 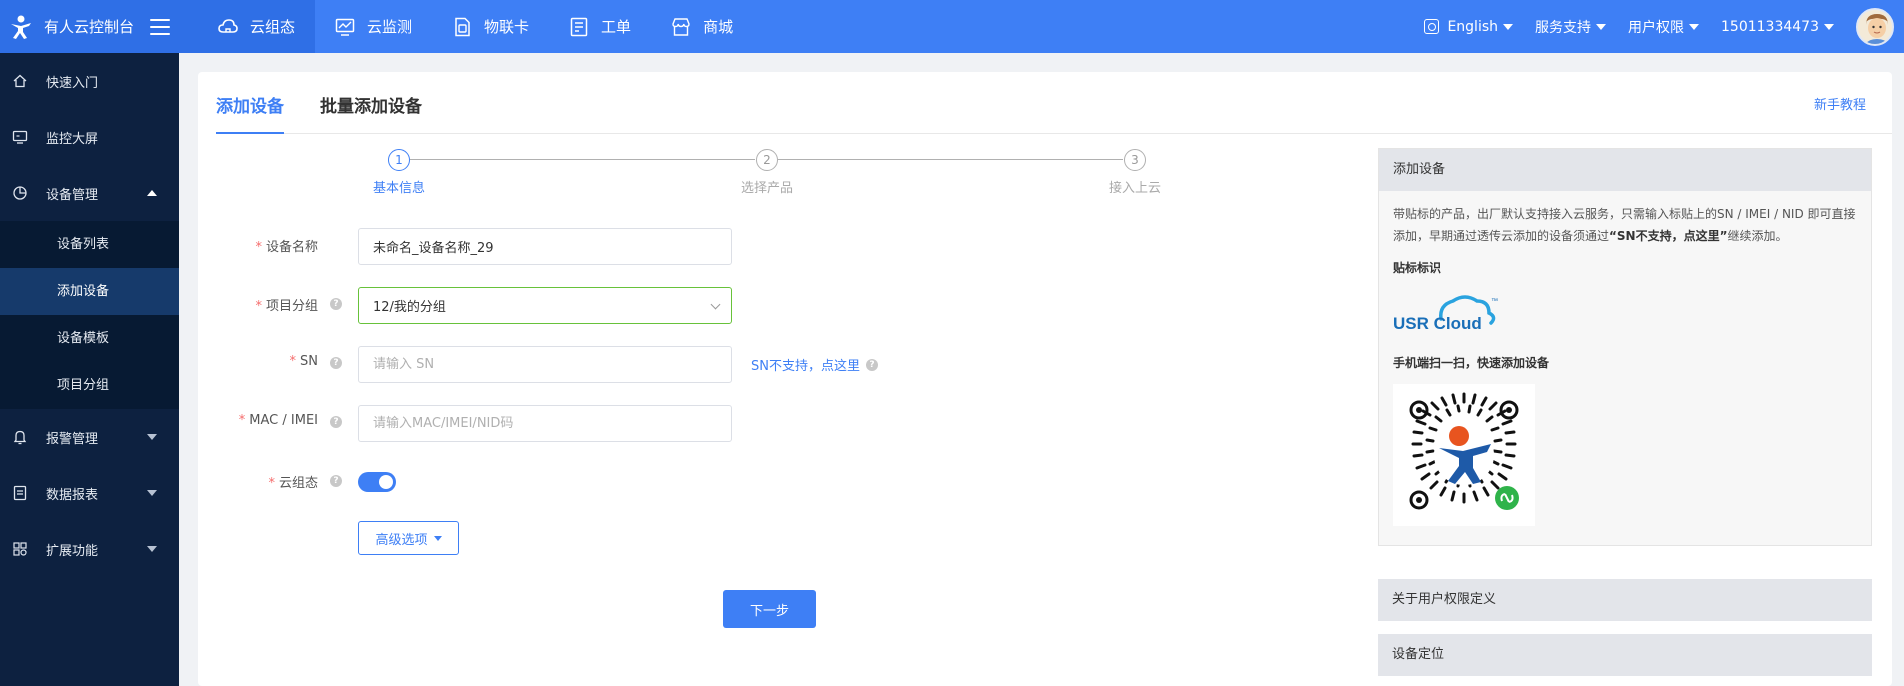 I want to click on sidebar-item-extend: 扩展功能, so click(x=89, y=549).